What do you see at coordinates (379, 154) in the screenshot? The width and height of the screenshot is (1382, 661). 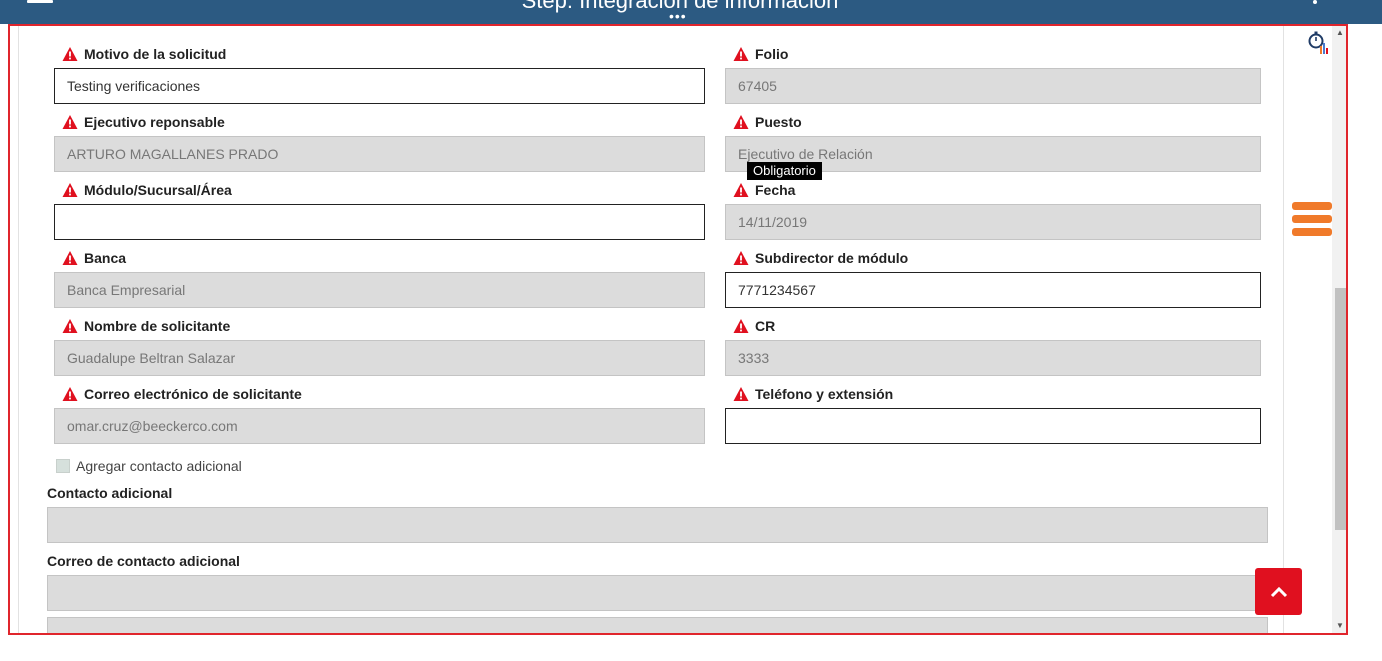 I see `ejecutivo-input: ARTURO MAGALLANES PRADO` at bounding box center [379, 154].